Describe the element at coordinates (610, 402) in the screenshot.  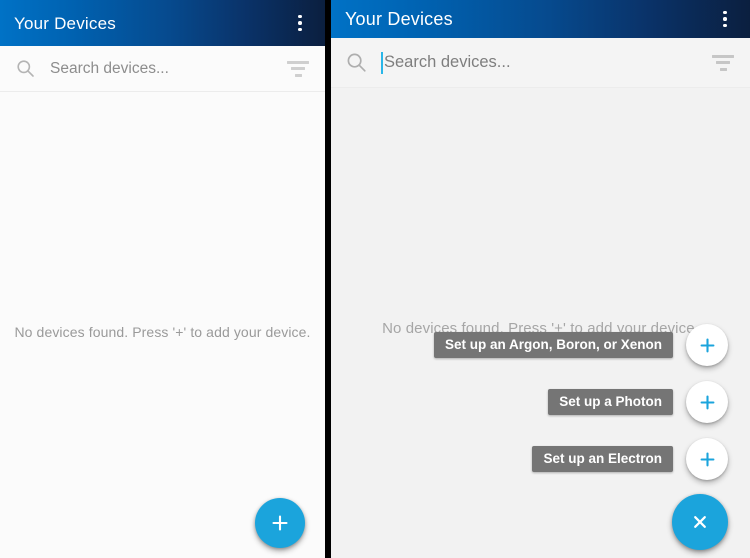
I see `speed-dial-label: Set up a Photon` at that location.